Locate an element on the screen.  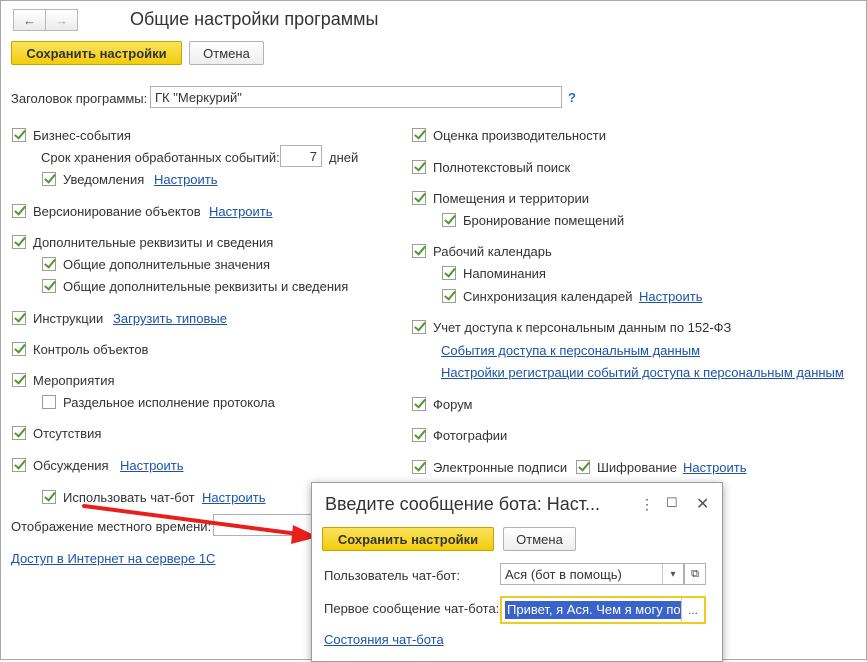
bot-user-label: Пользователь чат-бот: is located at coordinates (392, 575).